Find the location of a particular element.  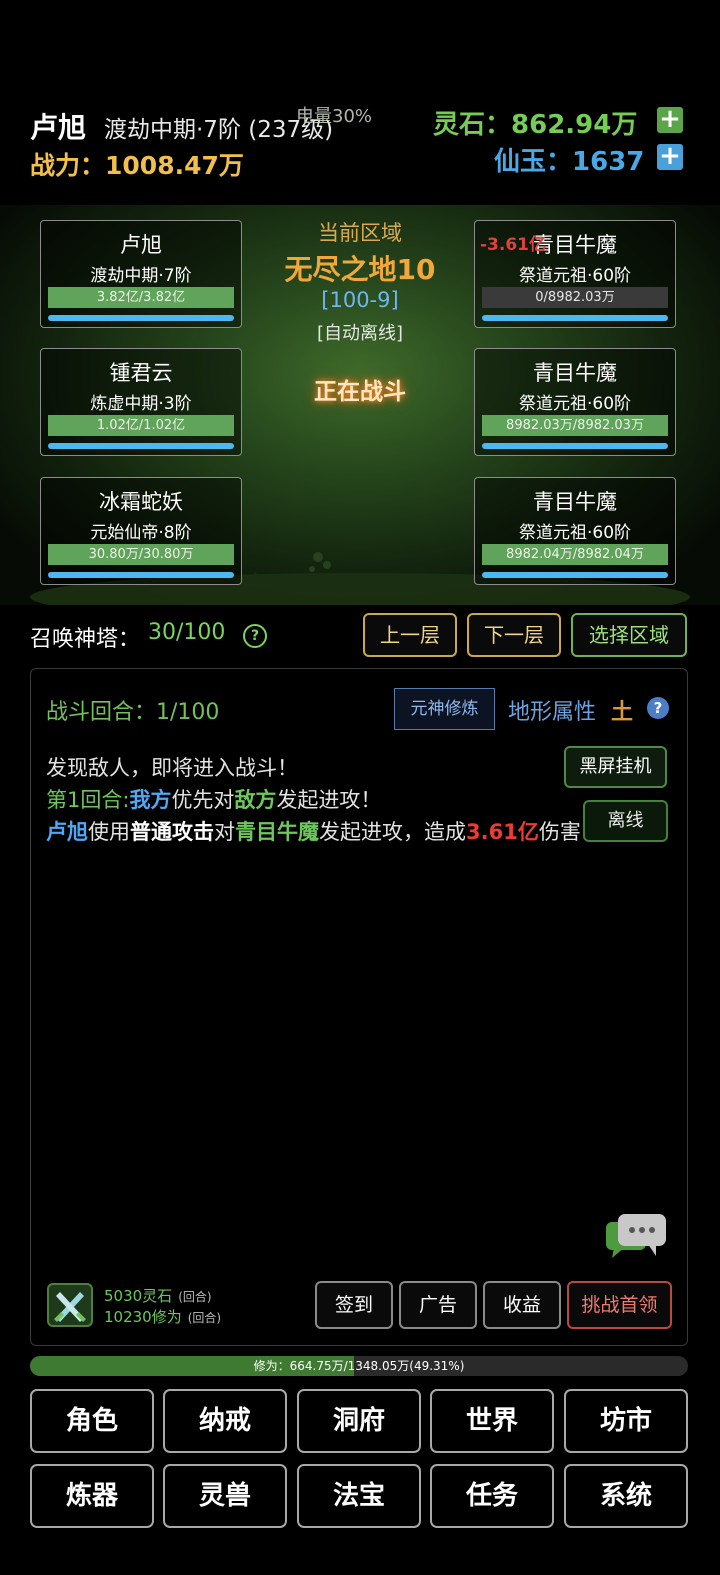

terrain-help-icon: ? is located at coordinates (658, 708).